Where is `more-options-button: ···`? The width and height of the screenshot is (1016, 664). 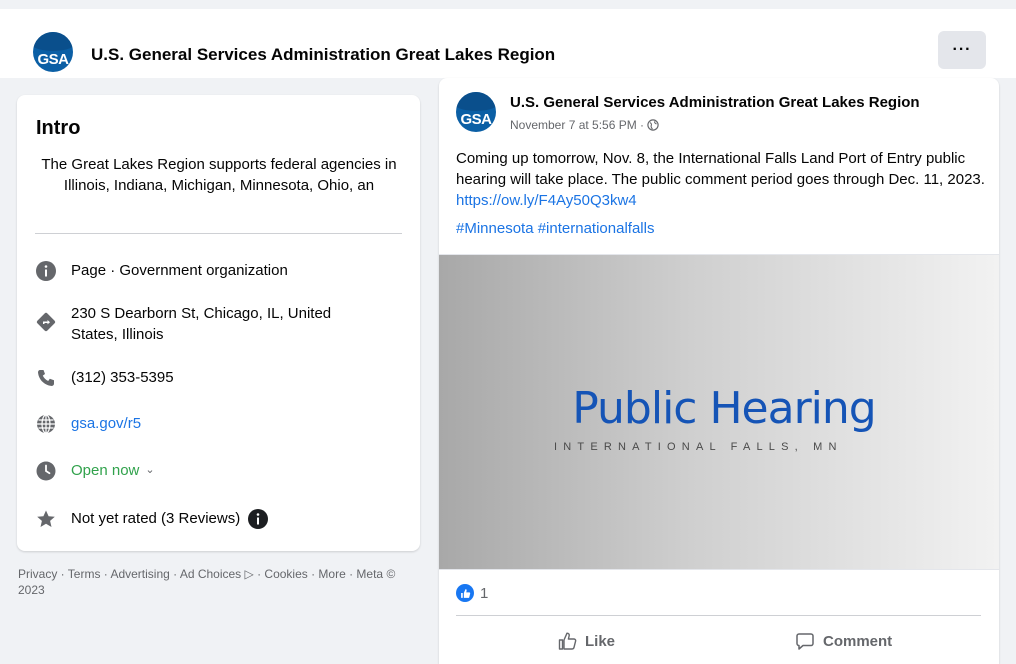 more-options-button: ··· is located at coordinates (962, 50).